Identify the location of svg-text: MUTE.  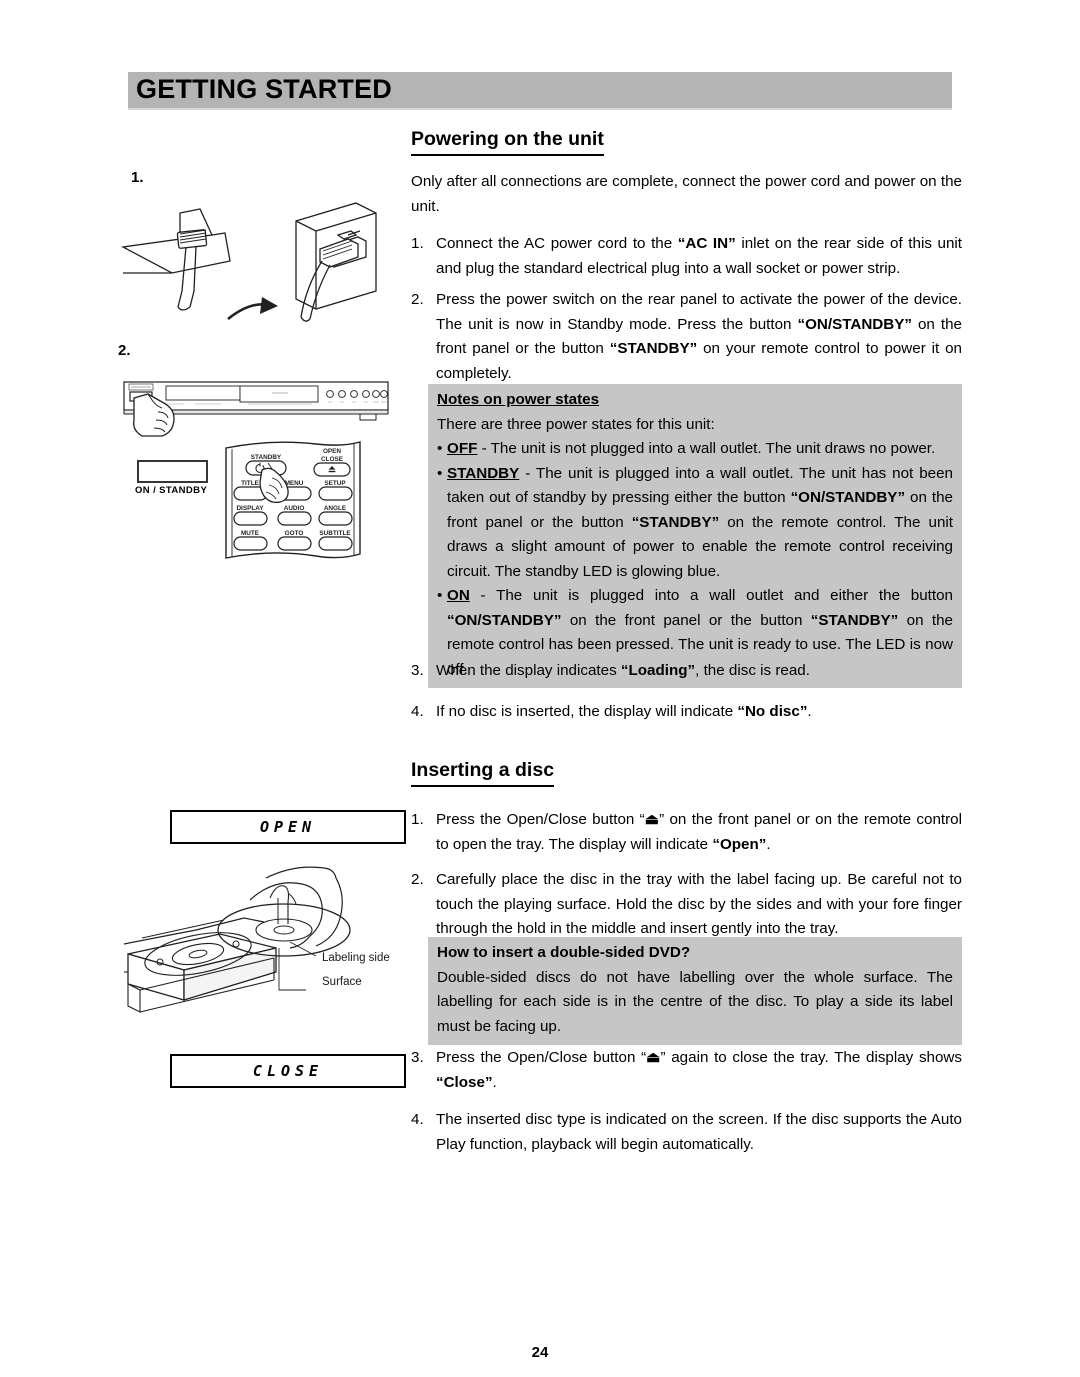
(250, 533).